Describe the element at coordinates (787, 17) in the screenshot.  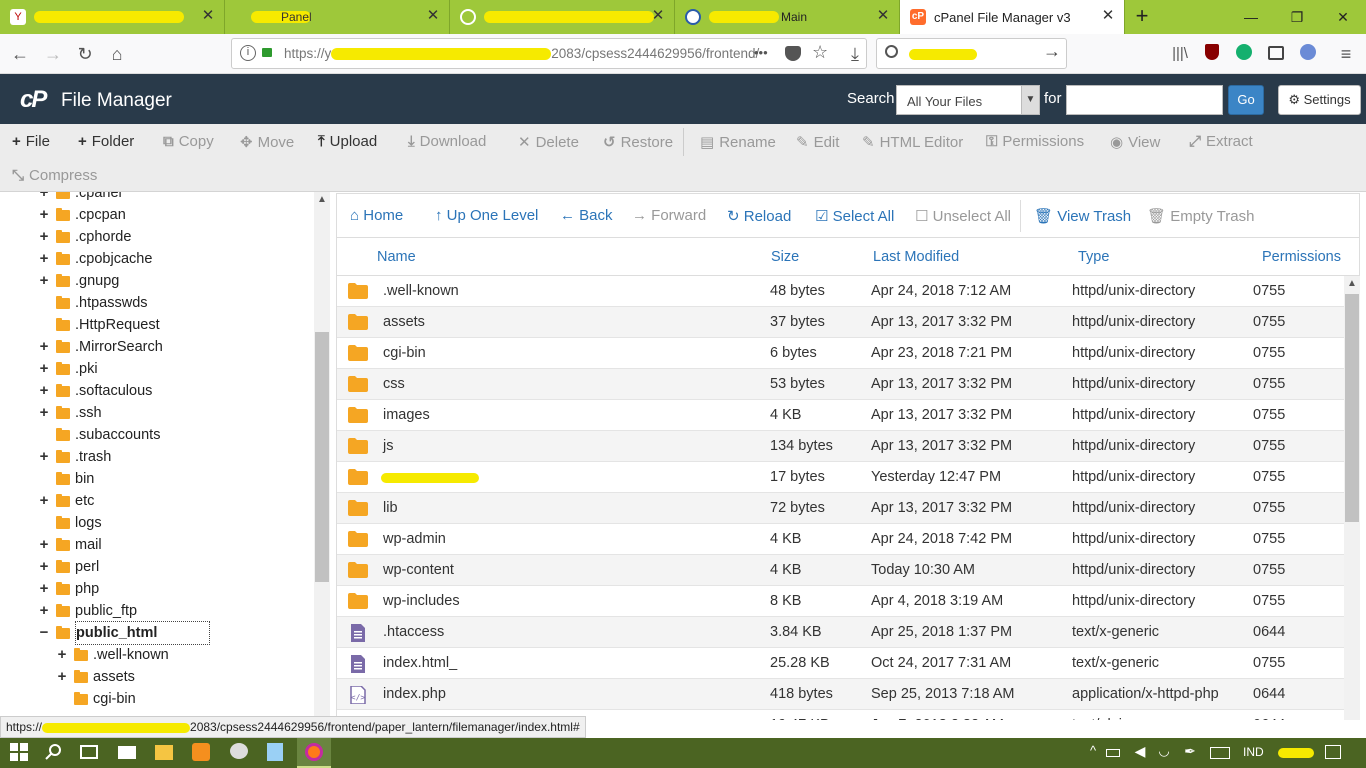
I see `browser-tab-4: Main ✕` at that location.